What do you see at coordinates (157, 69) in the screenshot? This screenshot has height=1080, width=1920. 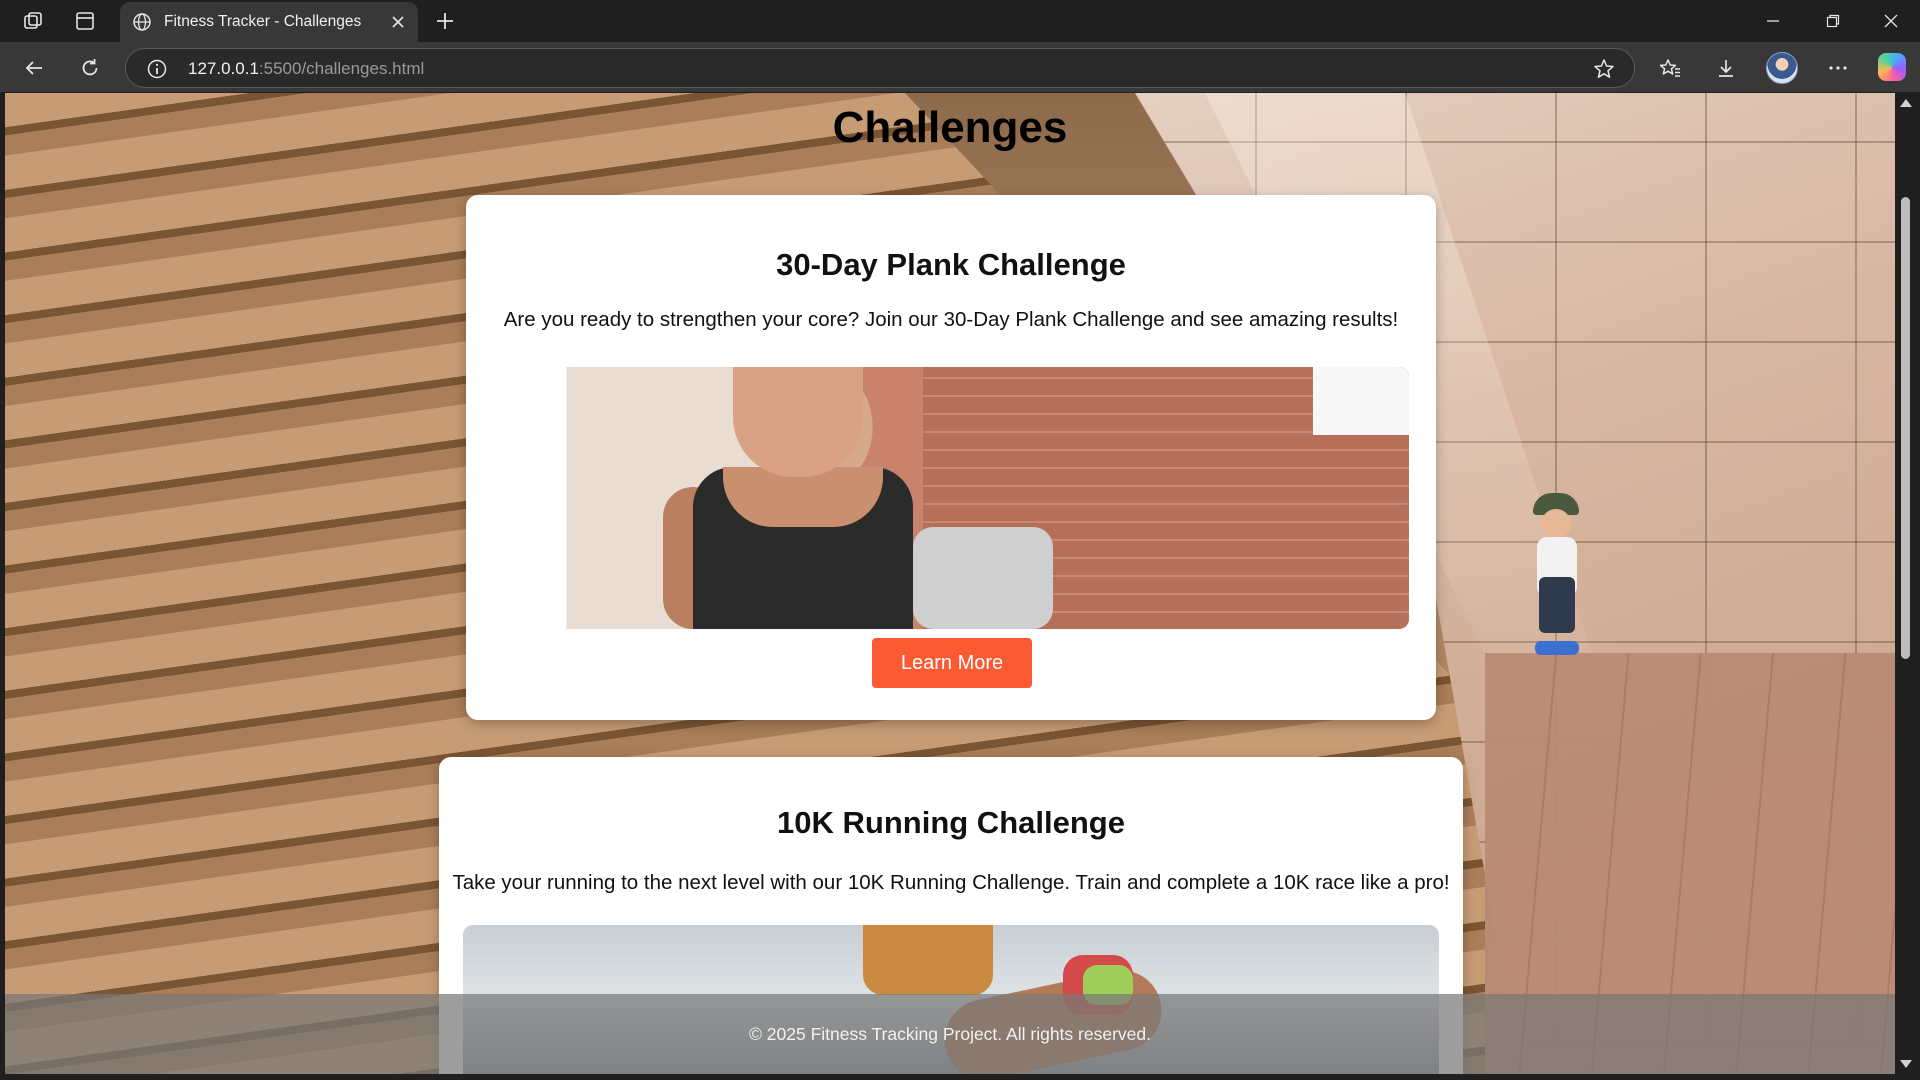 I see `site-info-icon` at bounding box center [157, 69].